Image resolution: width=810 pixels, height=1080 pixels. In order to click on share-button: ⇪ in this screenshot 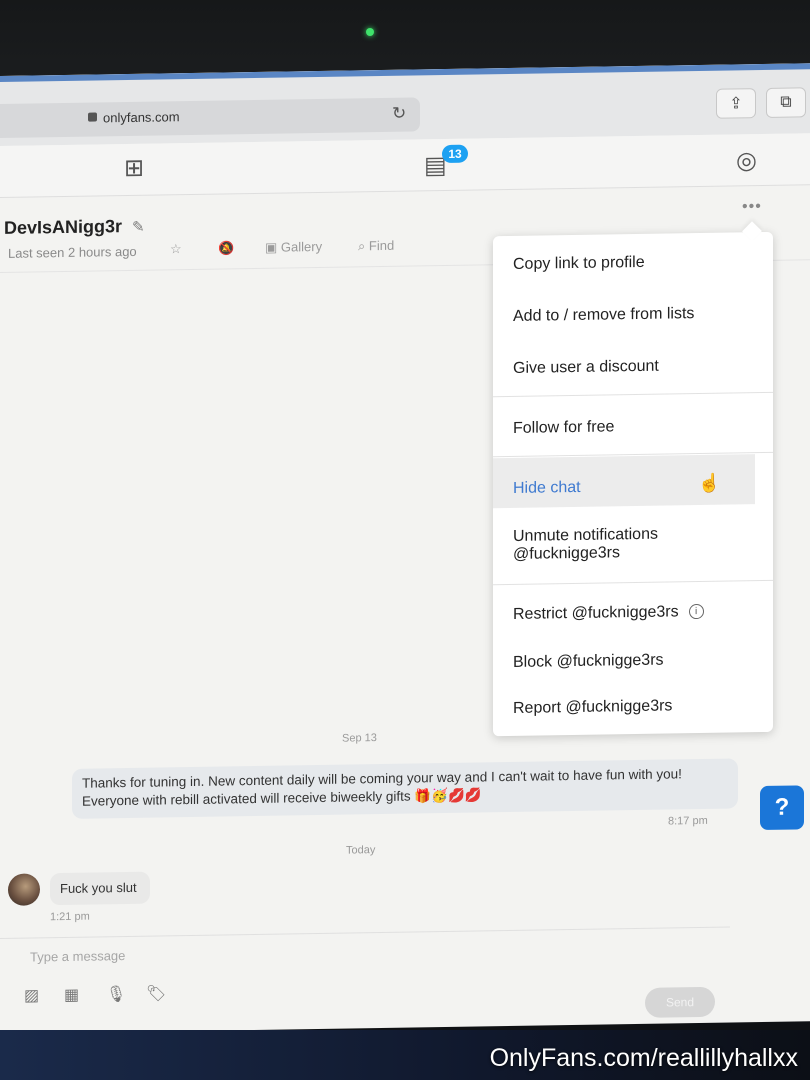, I will do `click(736, 103)`.